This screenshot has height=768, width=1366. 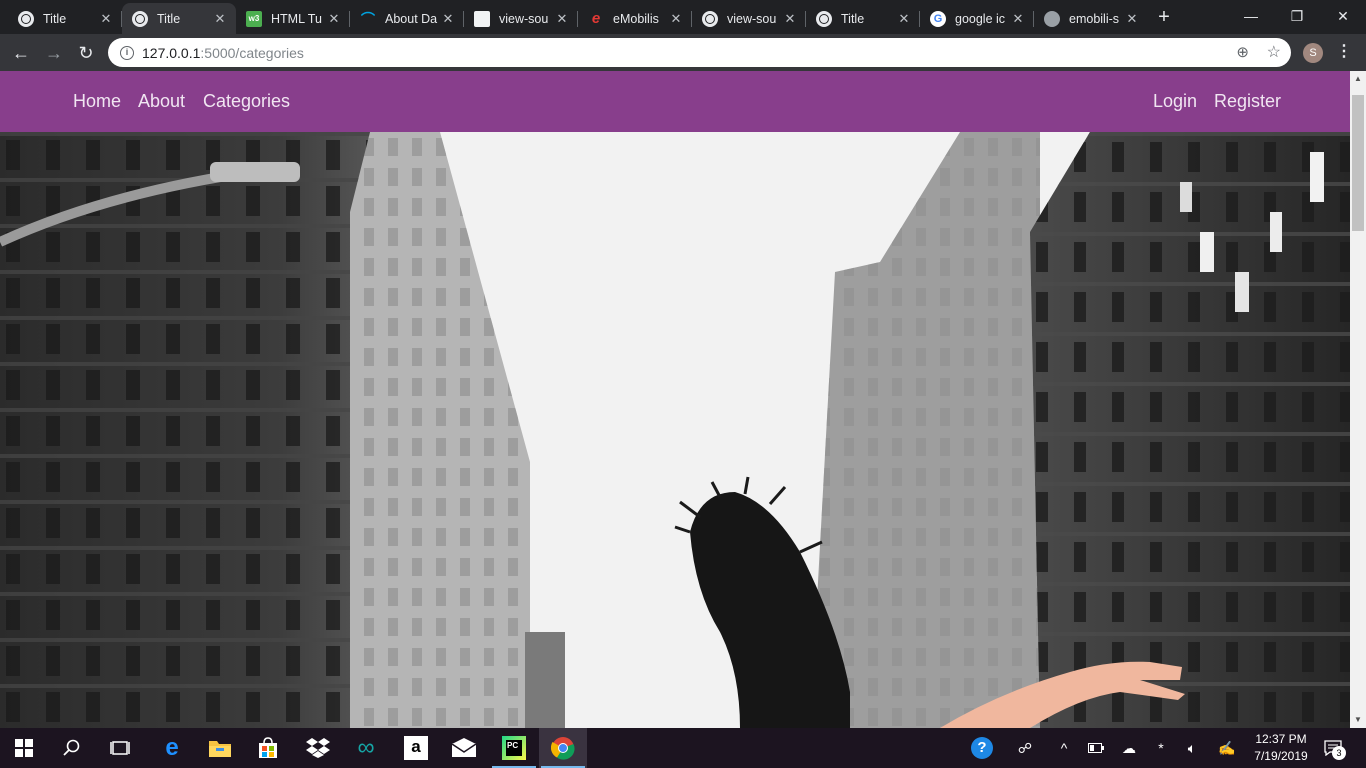 I want to click on nav-categories-link: Categories, so click(x=246, y=101).